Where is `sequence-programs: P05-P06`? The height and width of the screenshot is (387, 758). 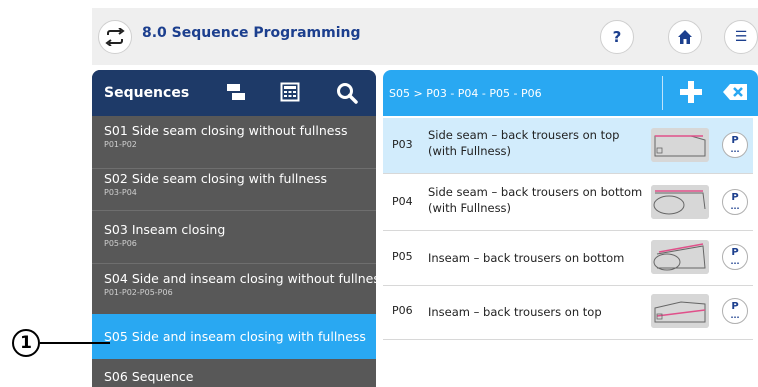 sequence-programs: P05-P06 is located at coordinates (120, 243).